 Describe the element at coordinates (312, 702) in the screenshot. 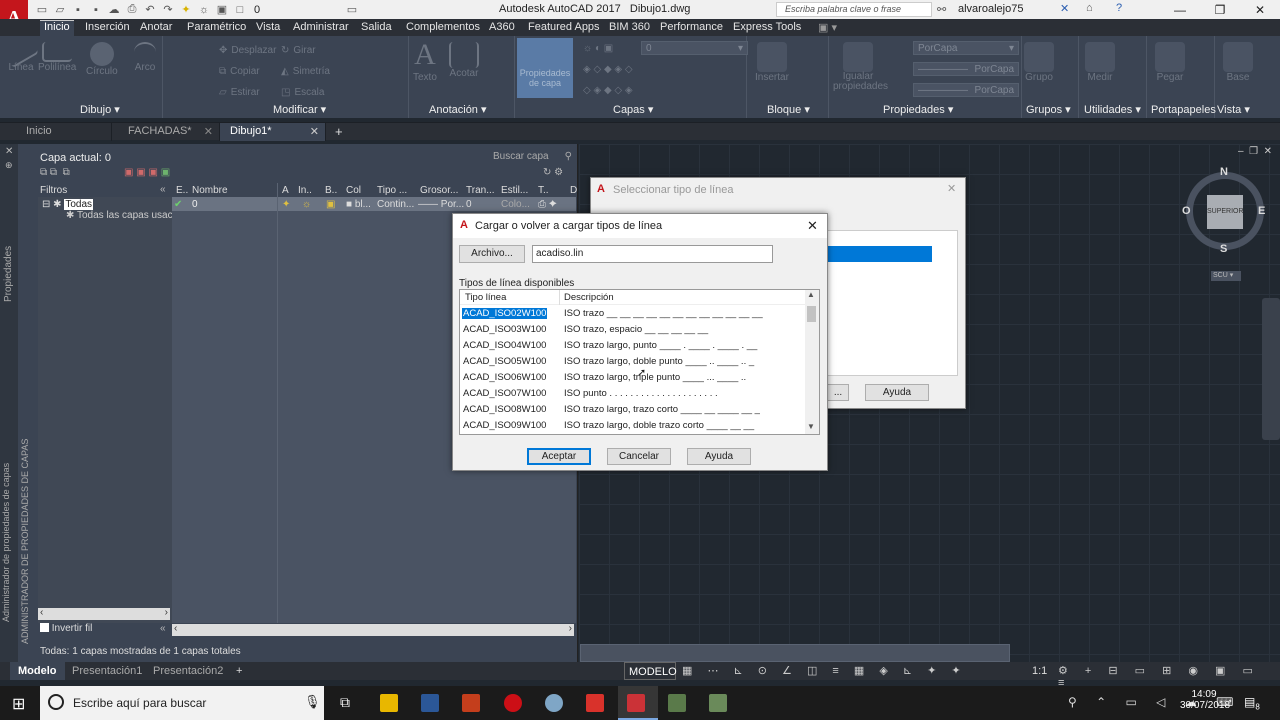

I see `microphone-icon: 🎙` at that location.